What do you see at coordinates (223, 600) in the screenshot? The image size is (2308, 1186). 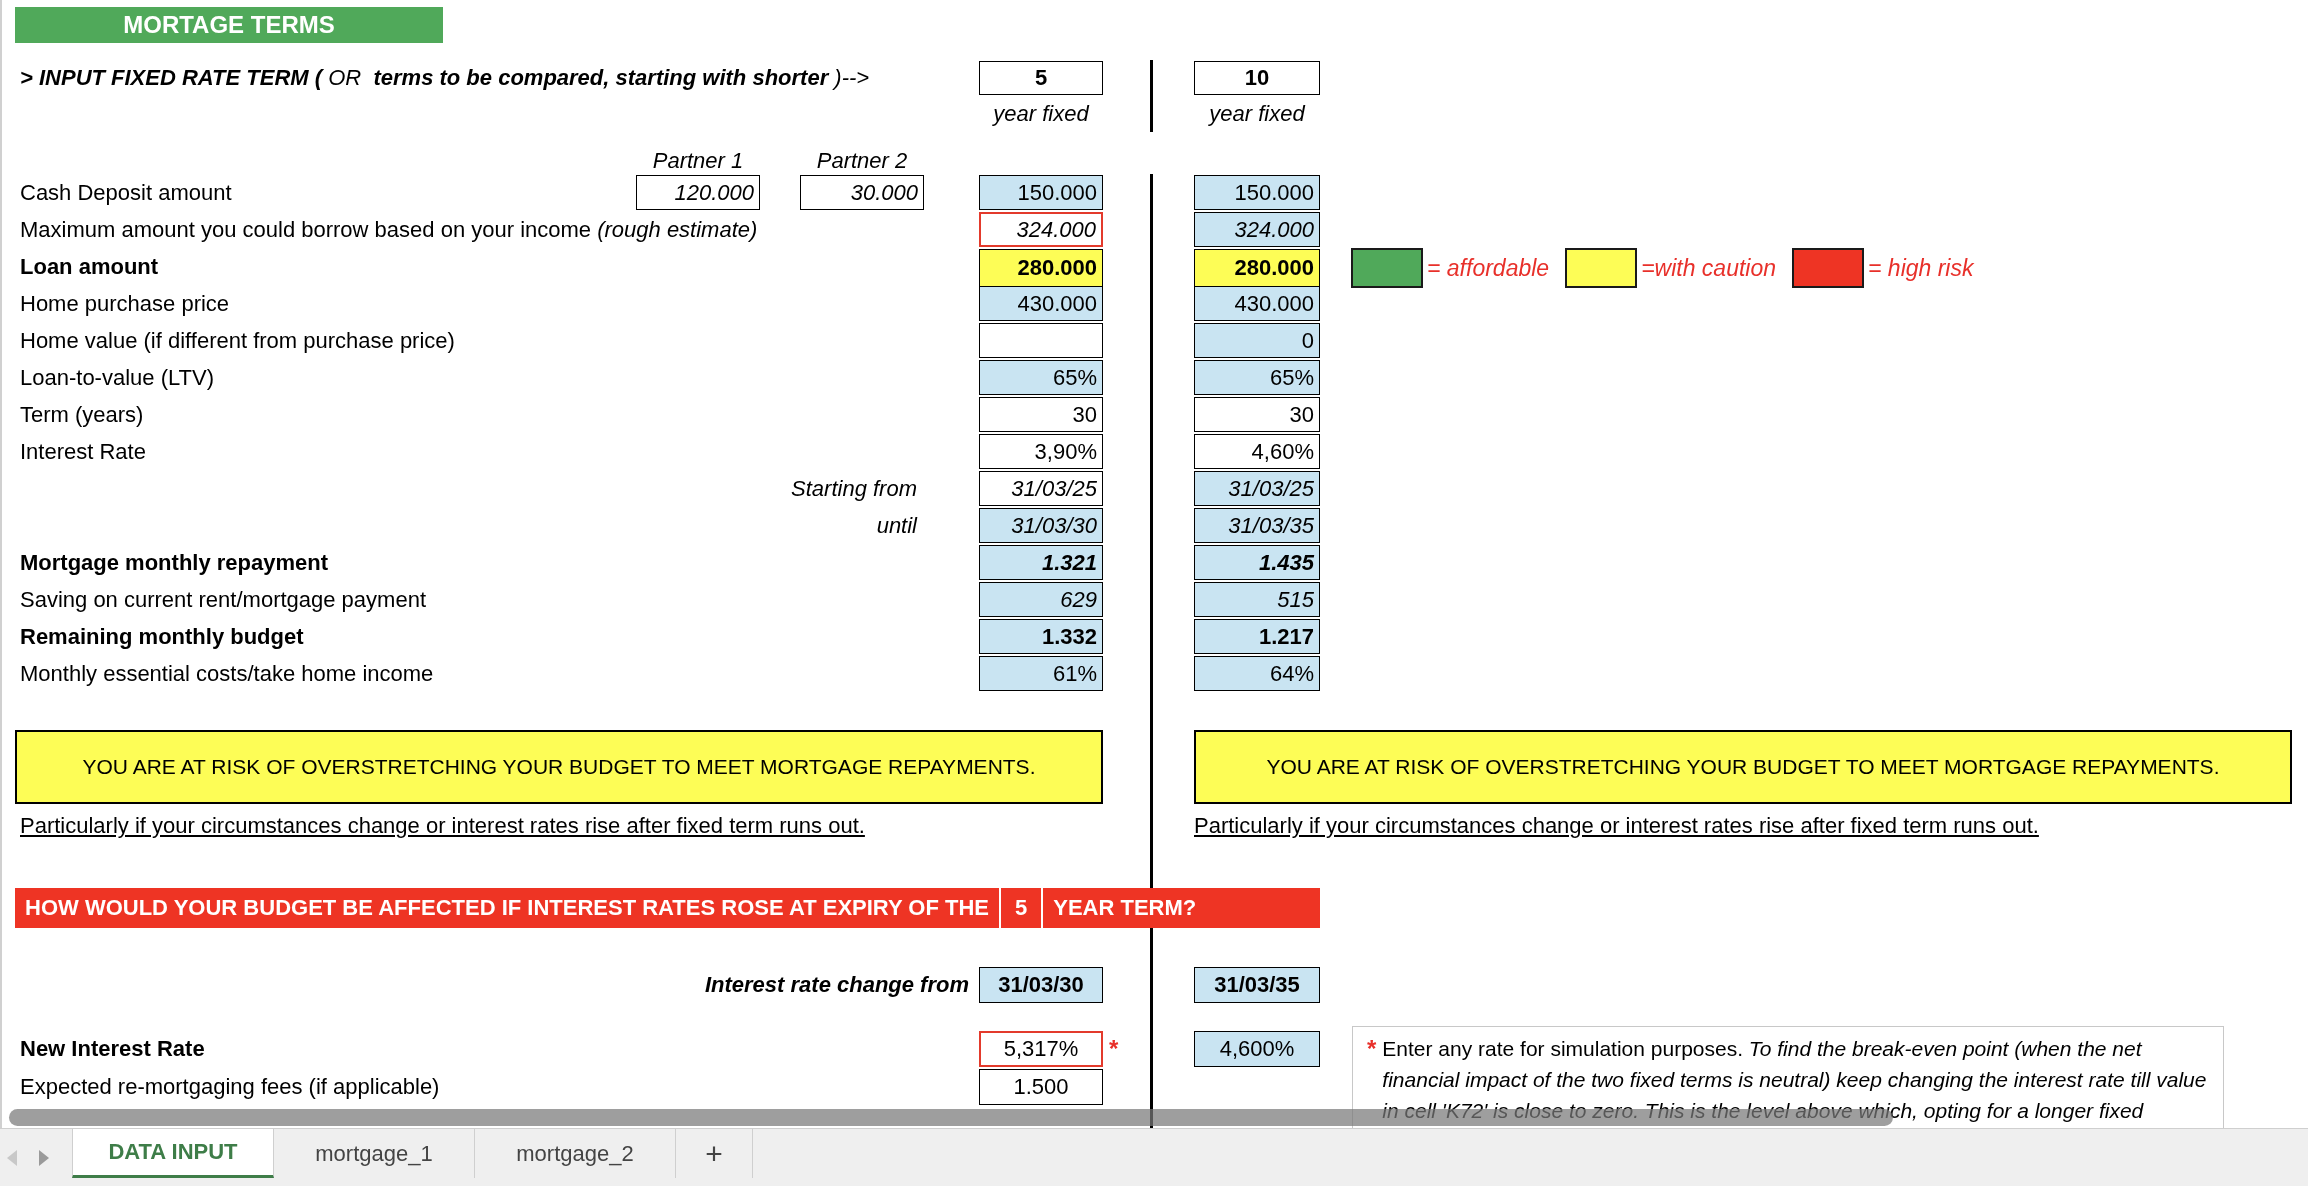 I see `row-label: Saving on current rent/mortgage payment` at bounding box center [223, 600].